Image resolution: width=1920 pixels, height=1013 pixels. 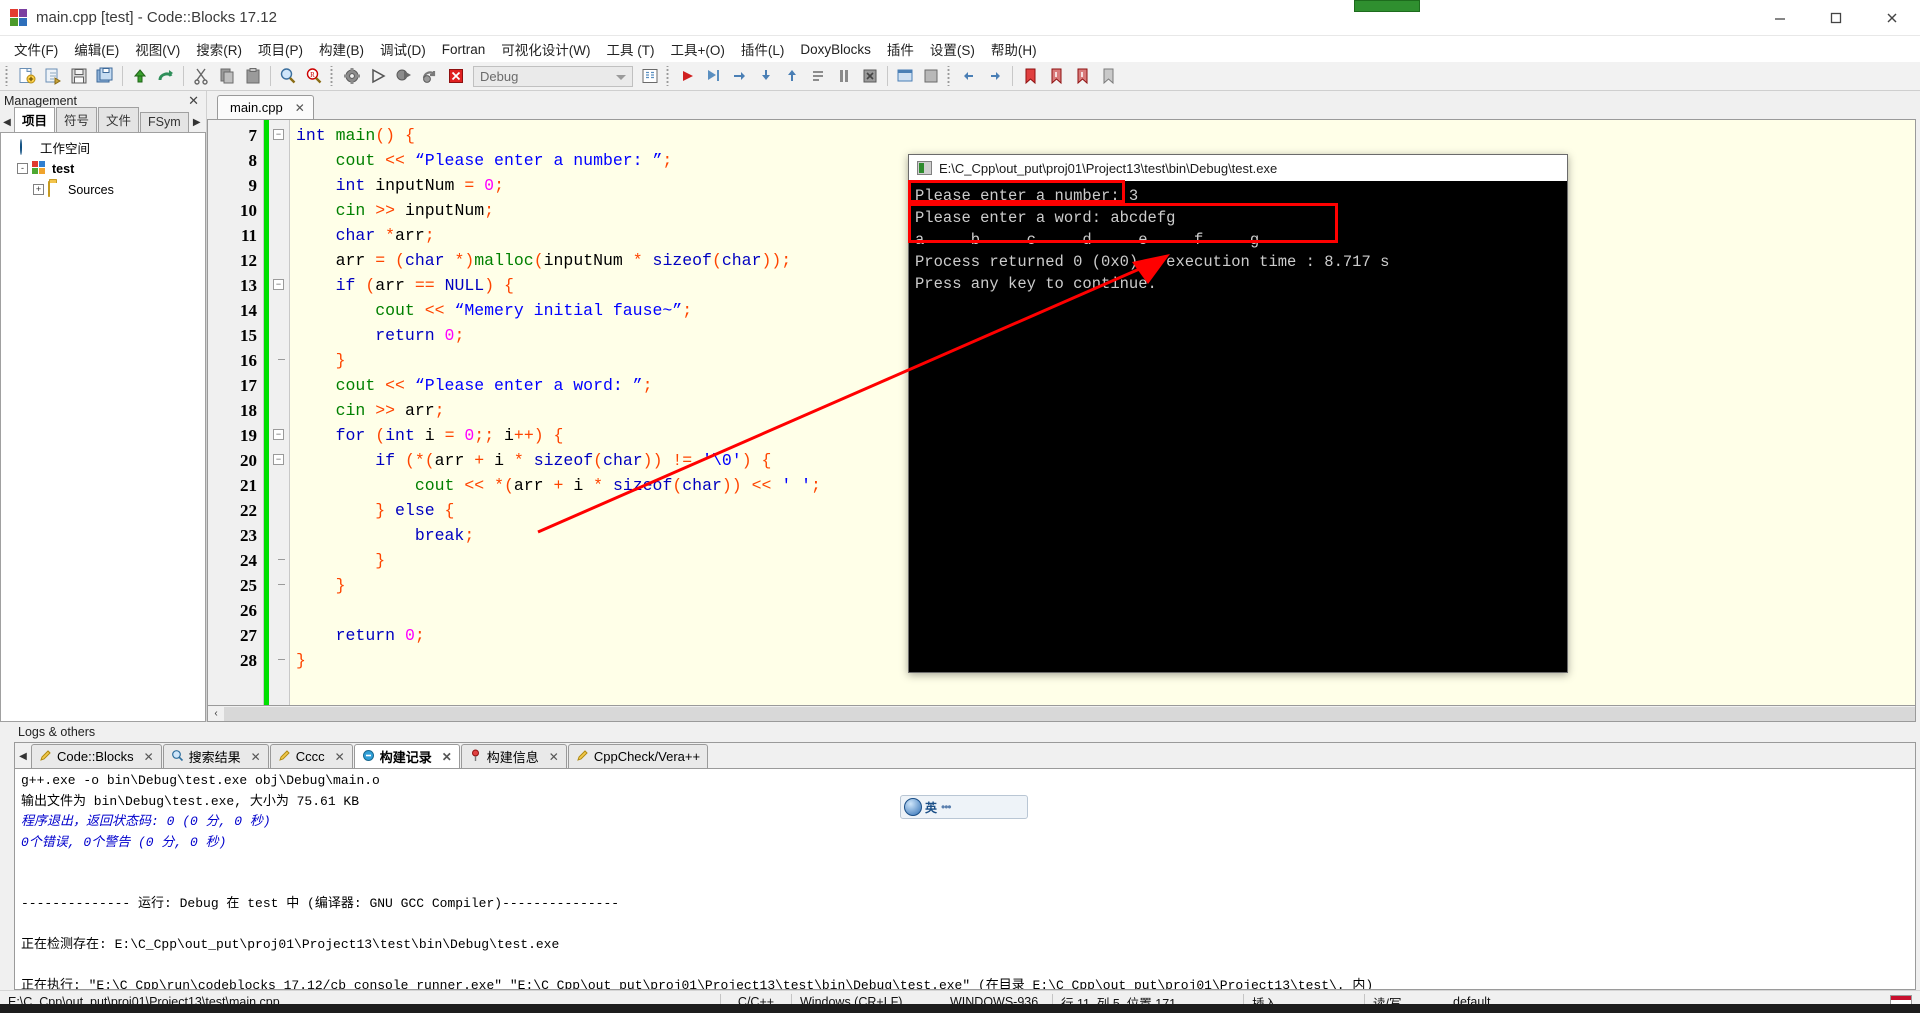 I want to click on ime-indicator: 英 •••, so click(x=964, y=807).